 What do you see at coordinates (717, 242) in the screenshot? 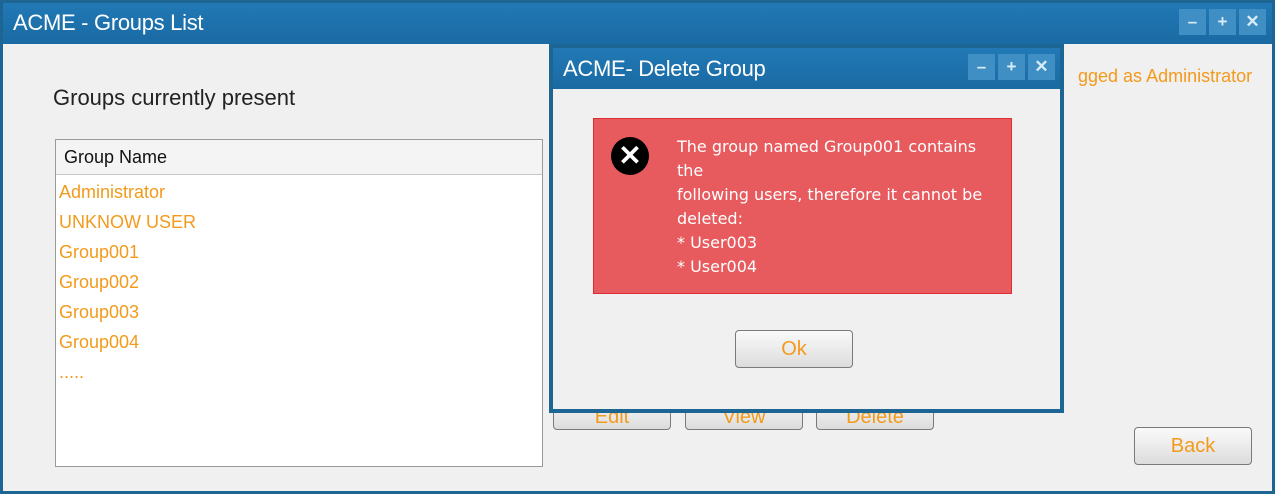
I see `error-message-line: * User003` at bounding box center [717, 242].